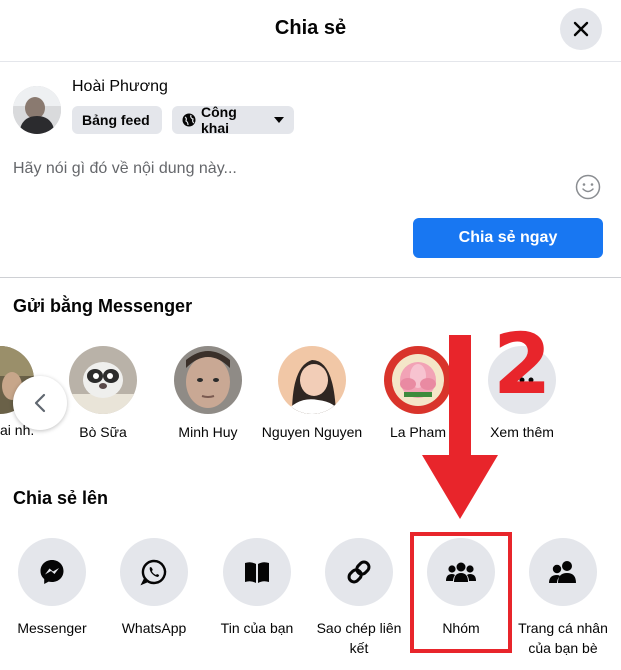 The height and width of the screenshot is (670, 621). I want to click on story-book-icon, so click(257, 572).